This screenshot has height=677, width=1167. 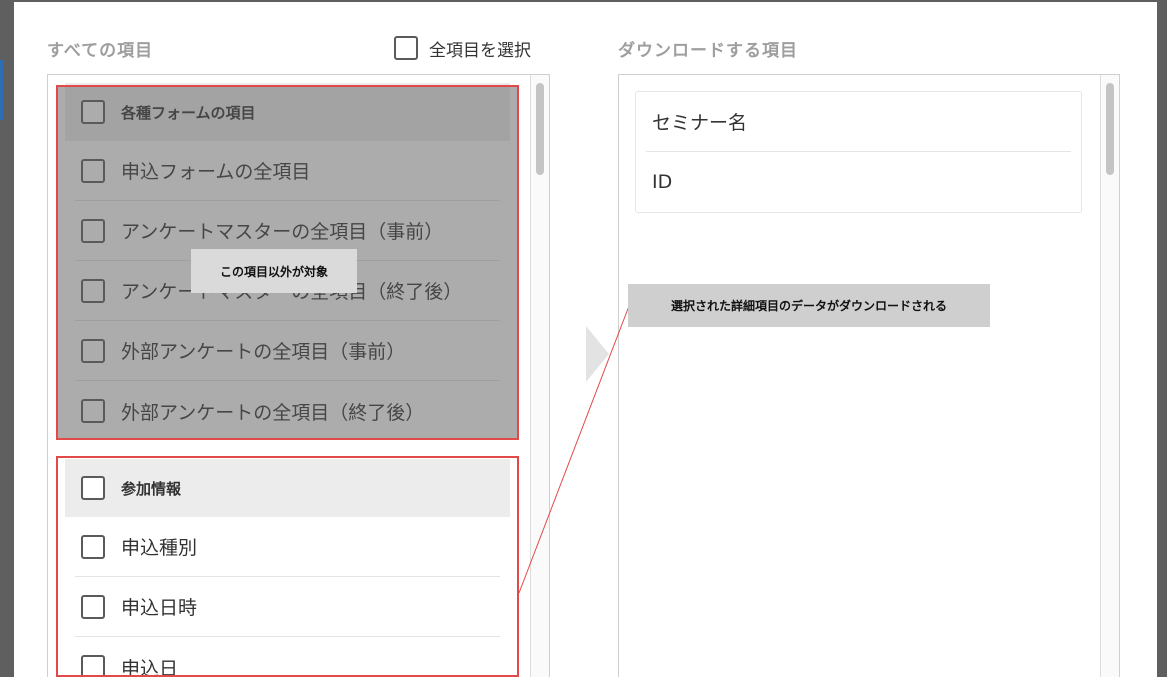 What do you see at coordinates (216, 172) in the screenshot?
I see `list-item-label: 申込フォームの全項目` at bounding box center [216, 172].